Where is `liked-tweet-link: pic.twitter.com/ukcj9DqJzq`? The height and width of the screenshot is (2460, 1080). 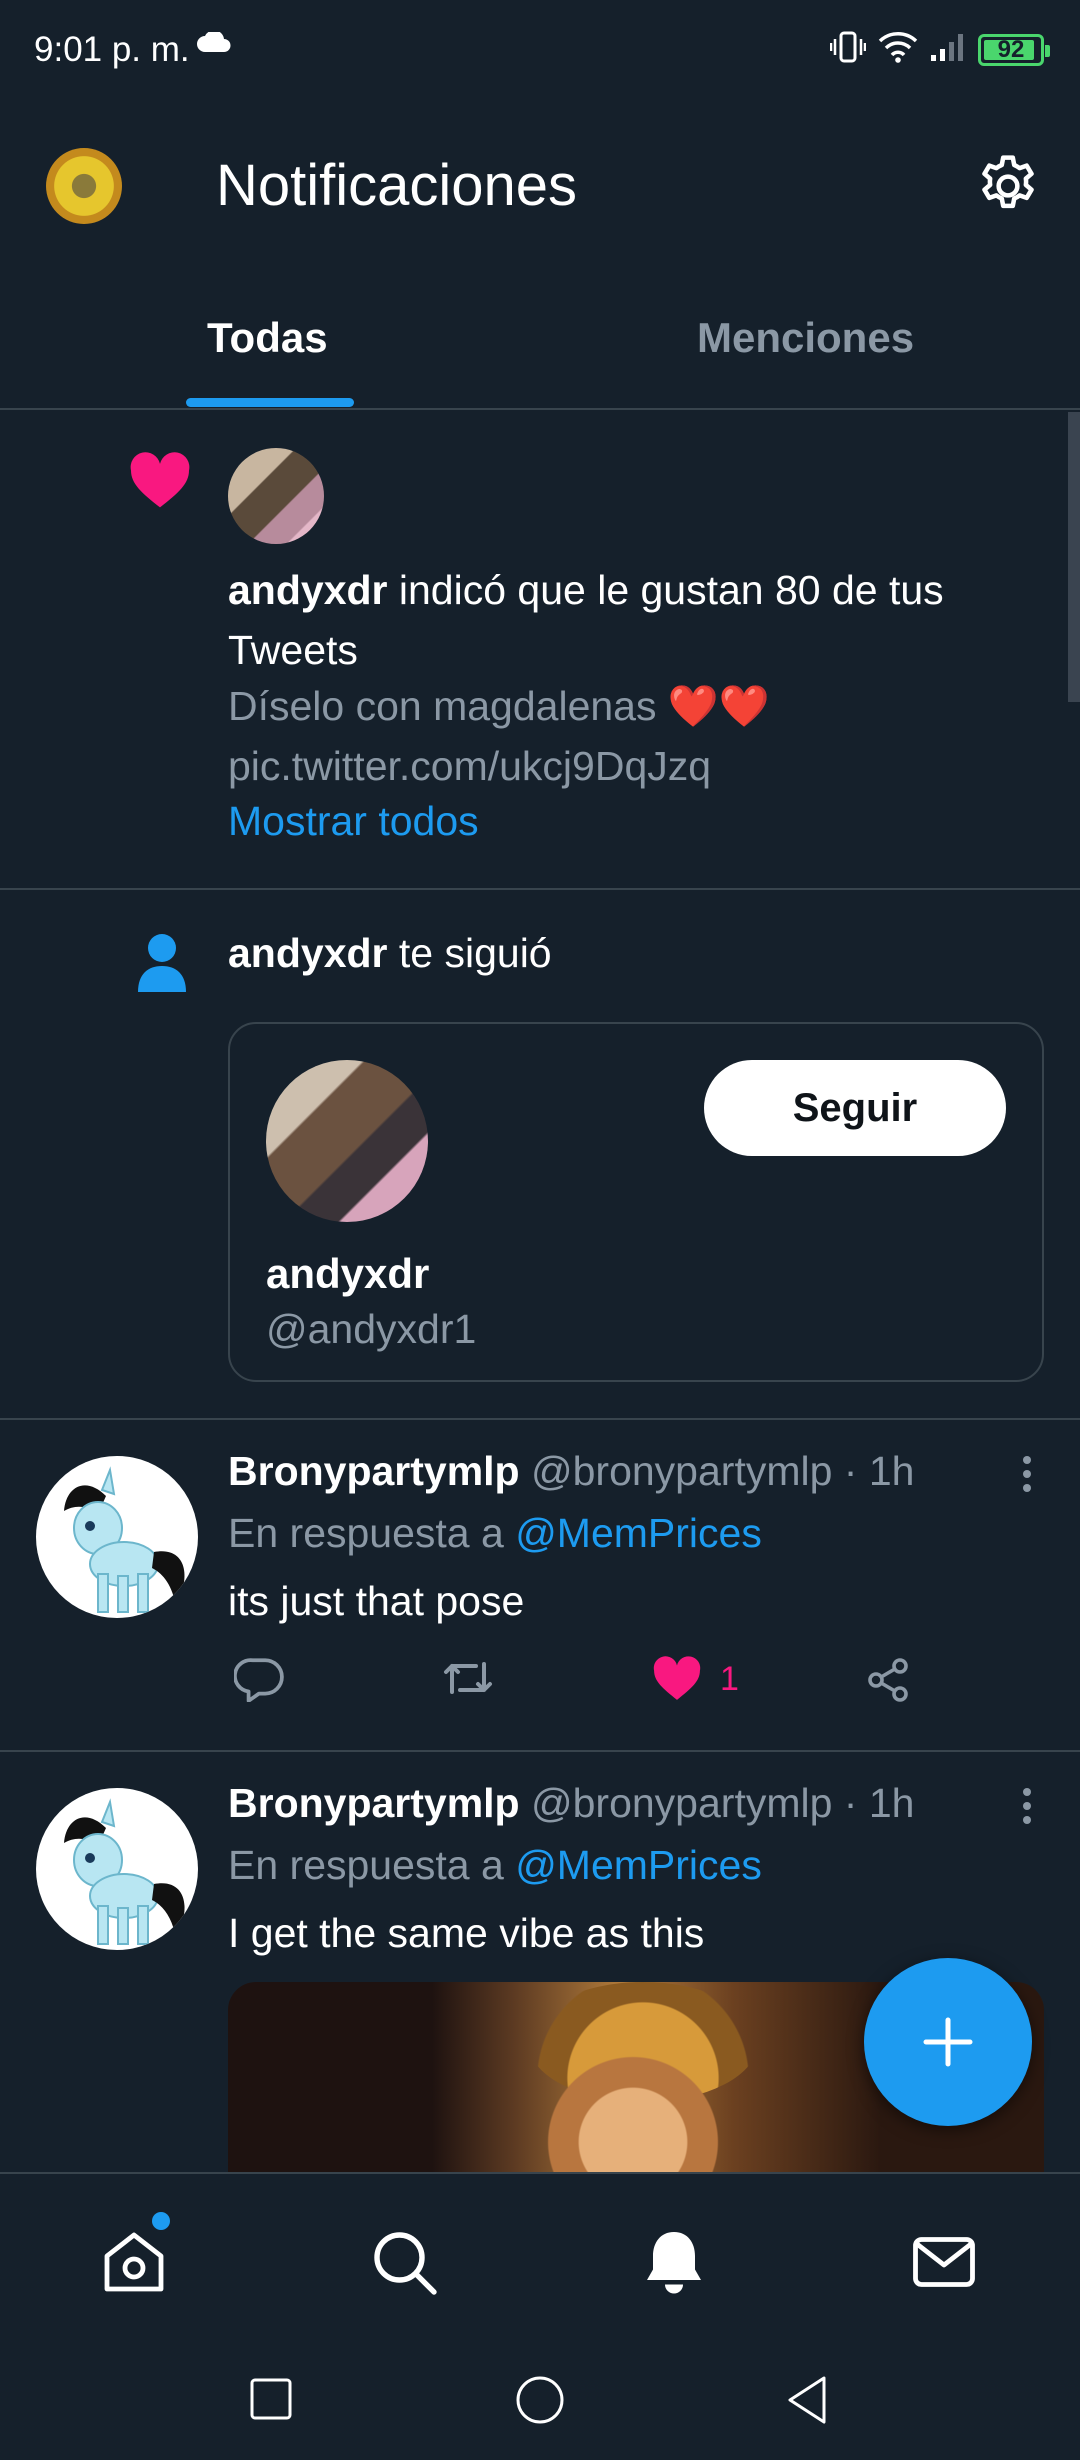
liked-tweet-link: pic.twitter.com/ukcj9DqJzq is located at coordinates (470, 766).